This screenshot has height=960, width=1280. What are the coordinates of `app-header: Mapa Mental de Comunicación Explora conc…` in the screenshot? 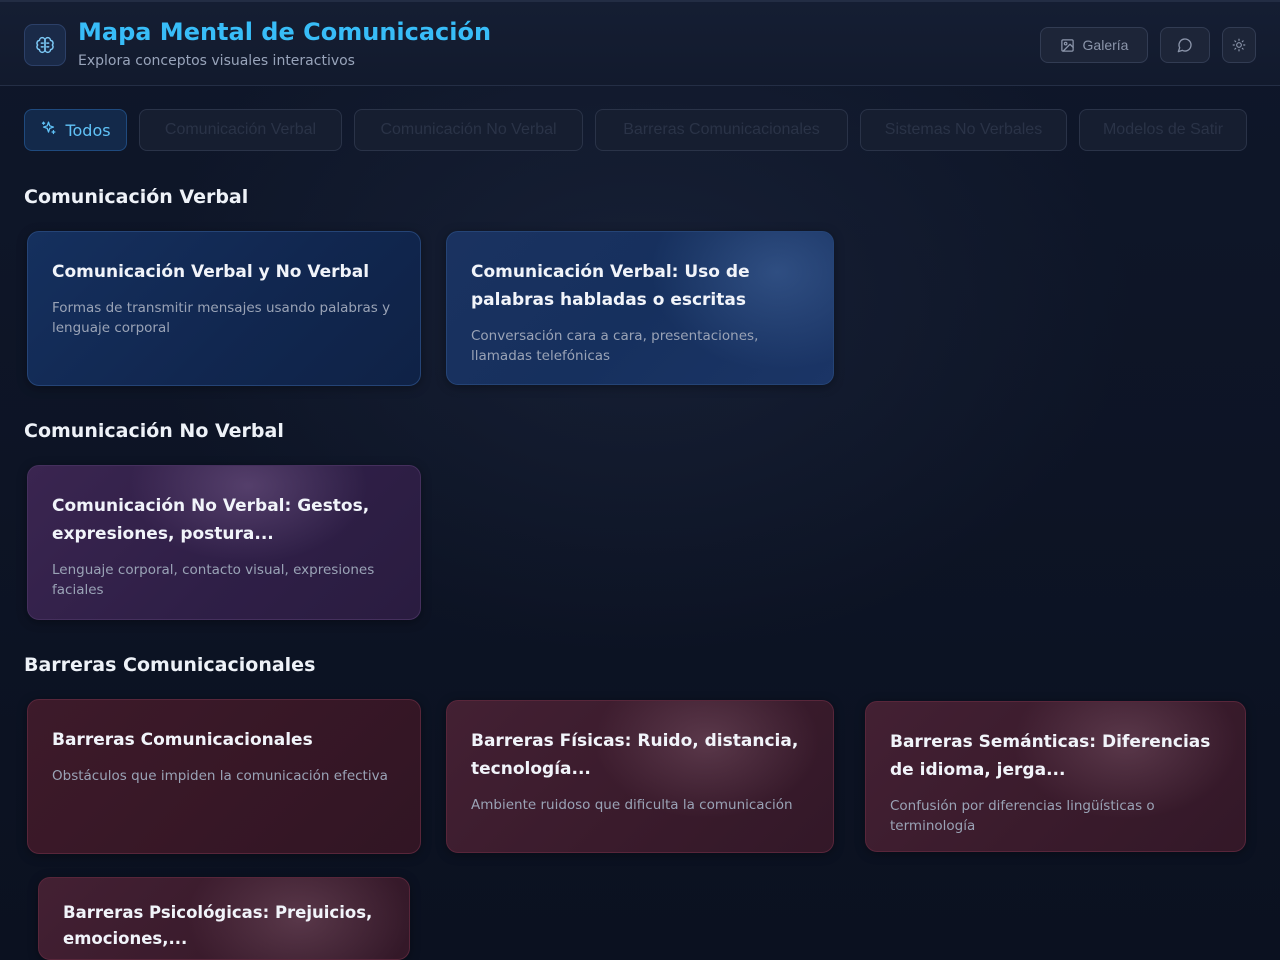 It's located at (640, 43).